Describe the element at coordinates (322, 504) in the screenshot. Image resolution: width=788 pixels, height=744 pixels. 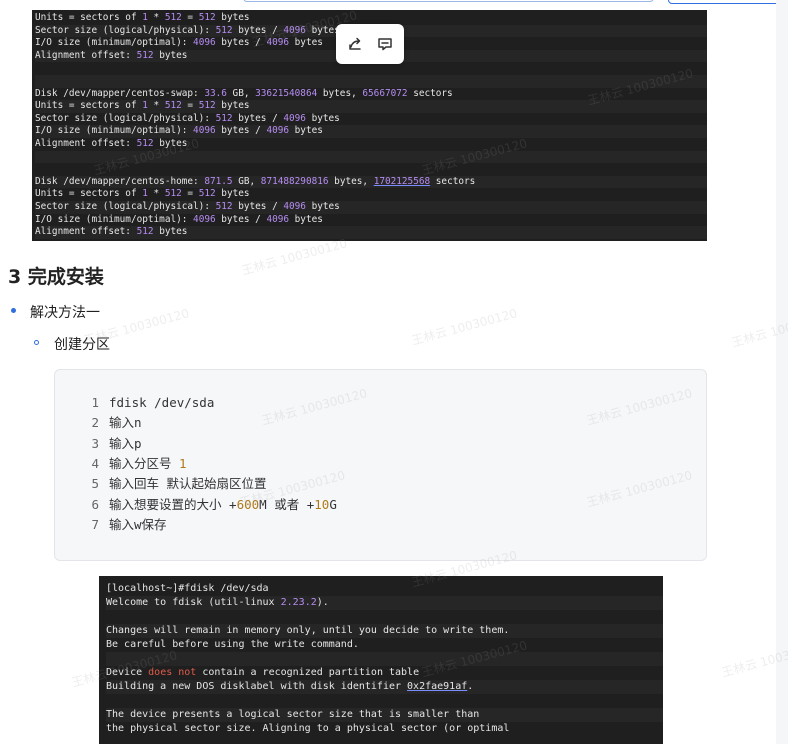
I see `code-text: 10` at that location.